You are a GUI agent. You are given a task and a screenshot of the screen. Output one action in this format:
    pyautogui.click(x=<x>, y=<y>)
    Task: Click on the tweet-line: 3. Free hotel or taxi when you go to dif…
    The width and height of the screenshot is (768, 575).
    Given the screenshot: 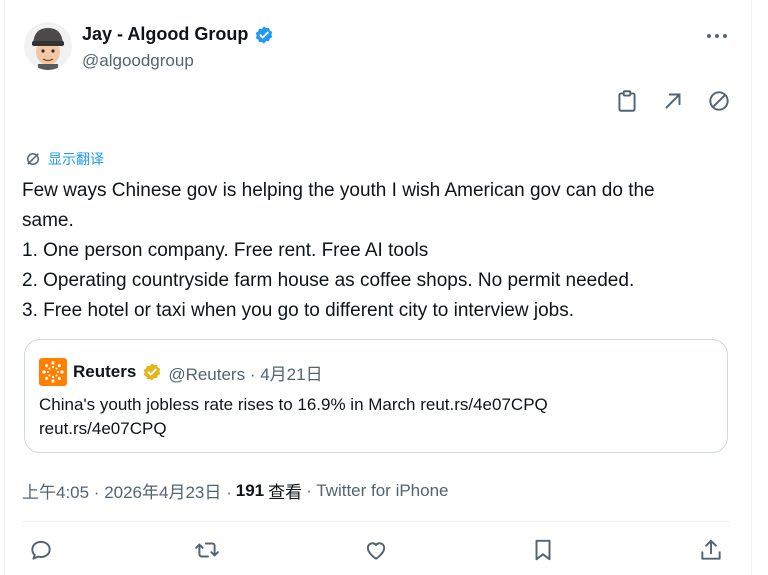 What is the action you would take?
    pyautogui.click(x=298, y=310)
    